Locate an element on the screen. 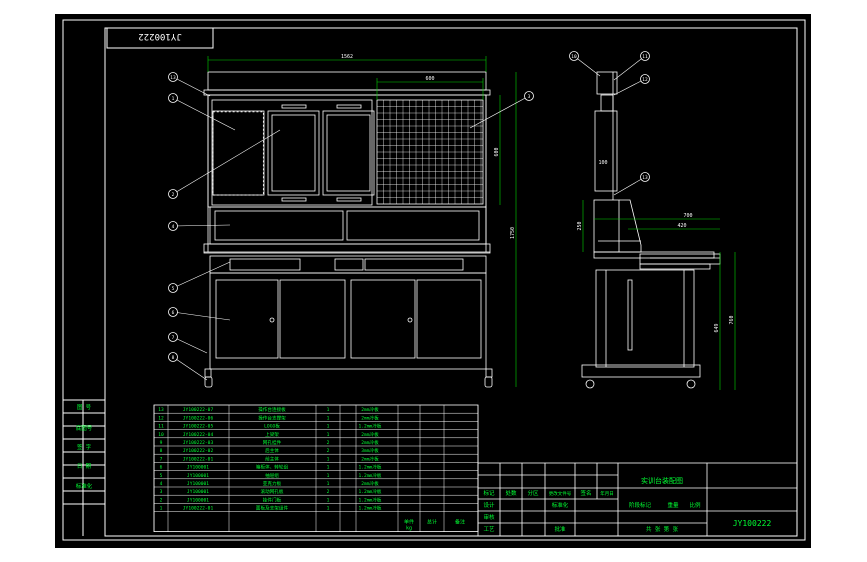 The height and width of the screenshot is (562, 867). balloon-label: 1 is located at coordinates (173, 99).